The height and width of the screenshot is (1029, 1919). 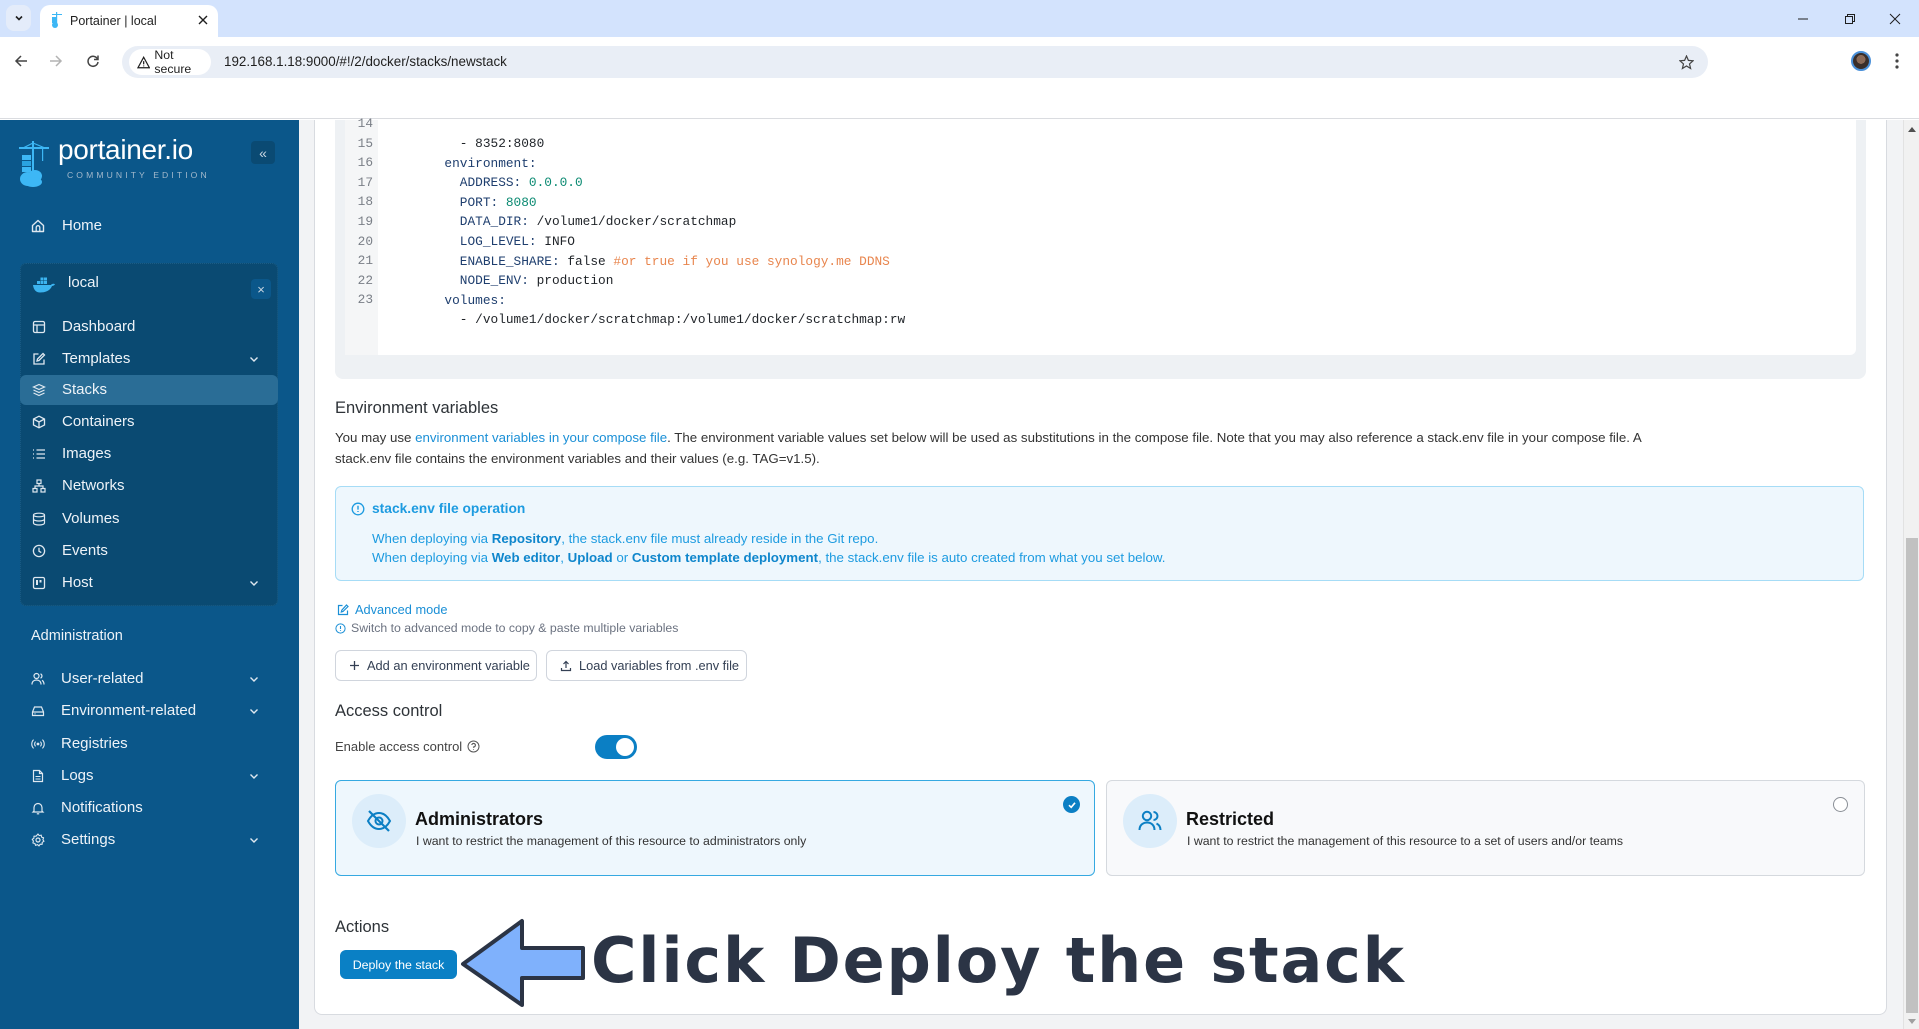 What do you see at coordinates (94, 743) in the screenshot?
I see `sidebar-item-label: Registries` at bounding box center [94, 743].